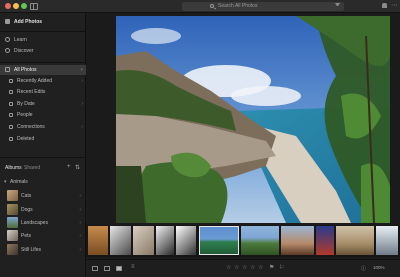 The width and height of the screenshot is (400, 277). I want to click on discover-icon, so click(7, 50).